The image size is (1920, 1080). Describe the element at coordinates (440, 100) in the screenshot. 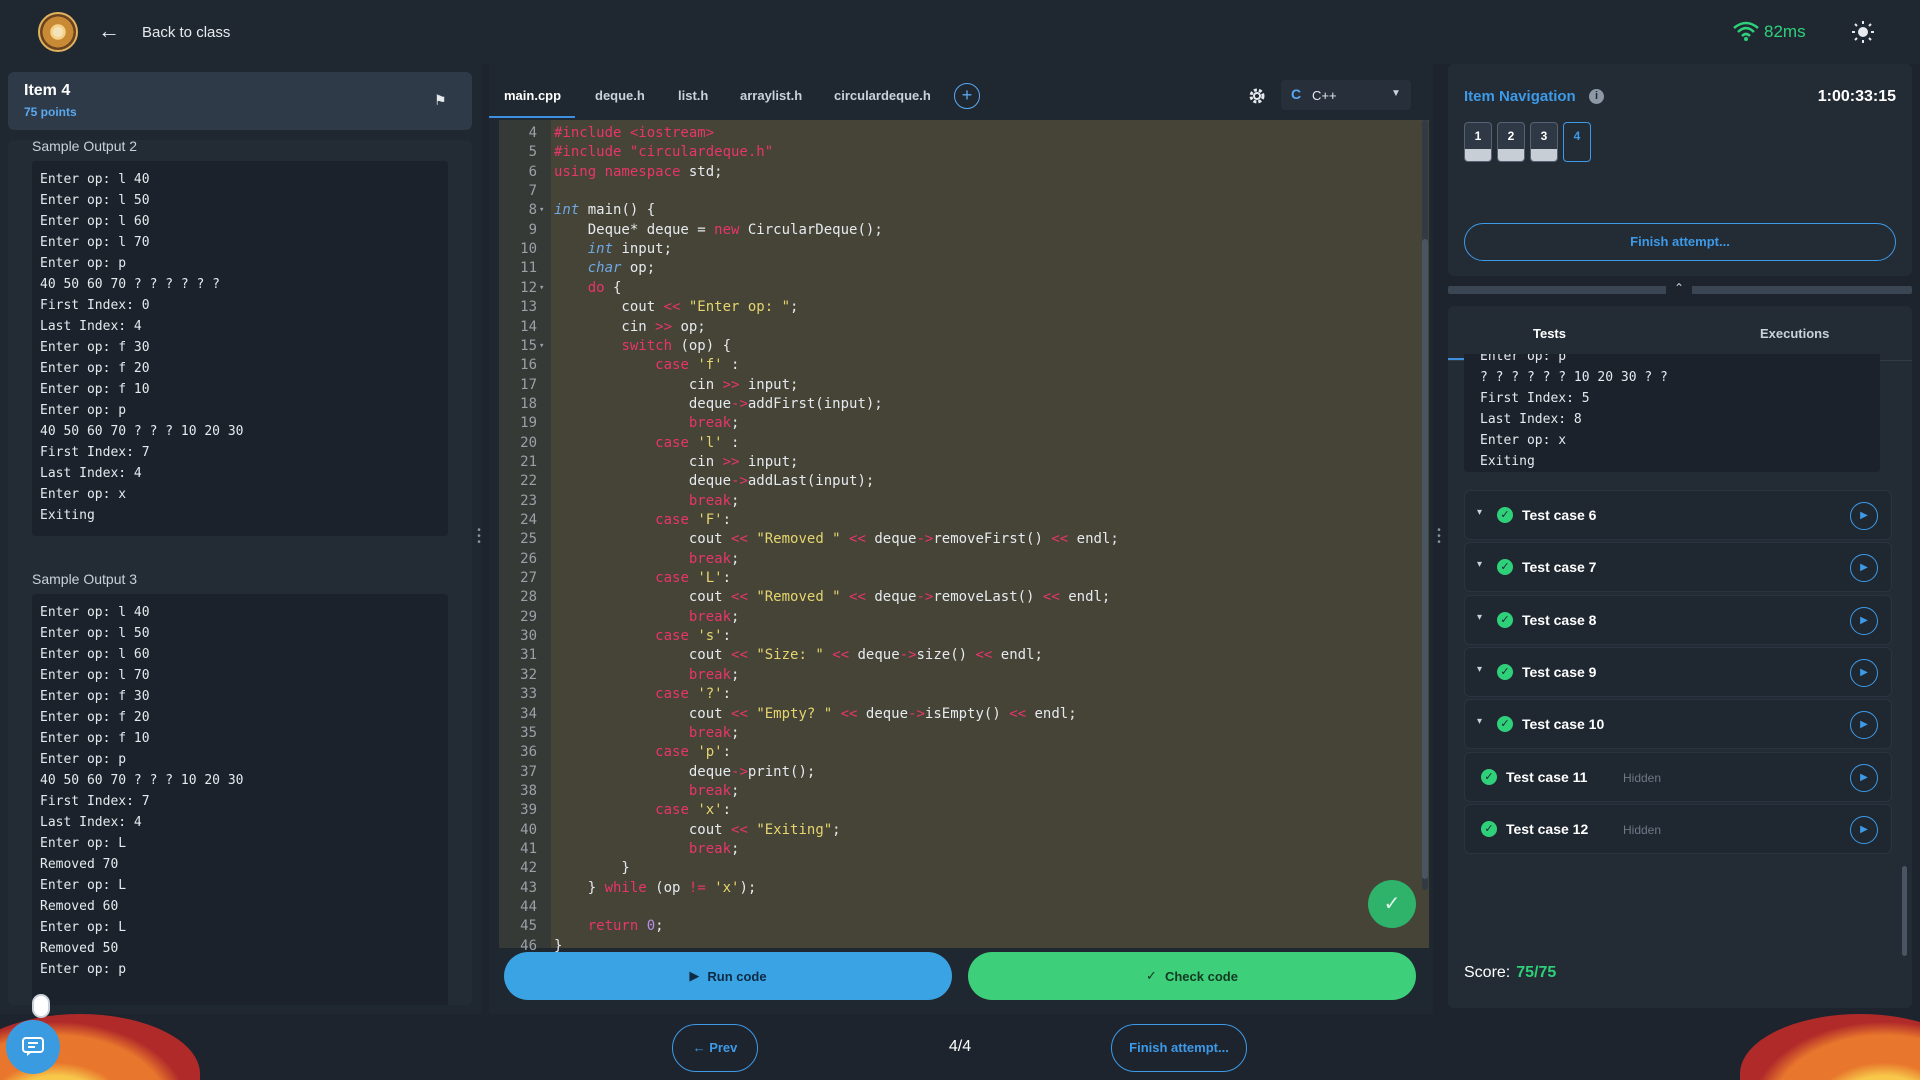

I see `flag-icon: ⚑` at that location.